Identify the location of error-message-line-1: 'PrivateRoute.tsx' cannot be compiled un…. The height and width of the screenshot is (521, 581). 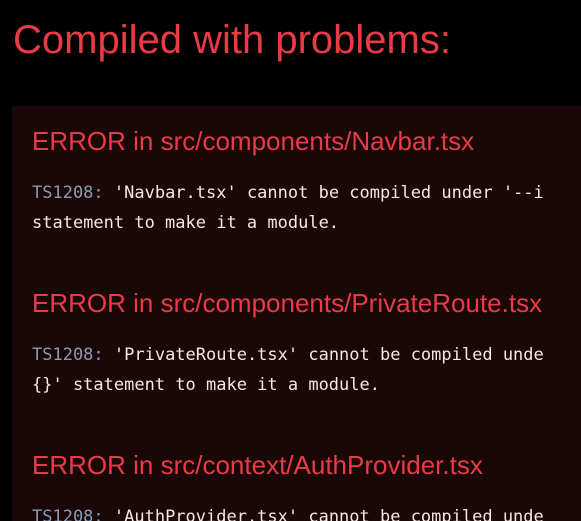
(323, 355).